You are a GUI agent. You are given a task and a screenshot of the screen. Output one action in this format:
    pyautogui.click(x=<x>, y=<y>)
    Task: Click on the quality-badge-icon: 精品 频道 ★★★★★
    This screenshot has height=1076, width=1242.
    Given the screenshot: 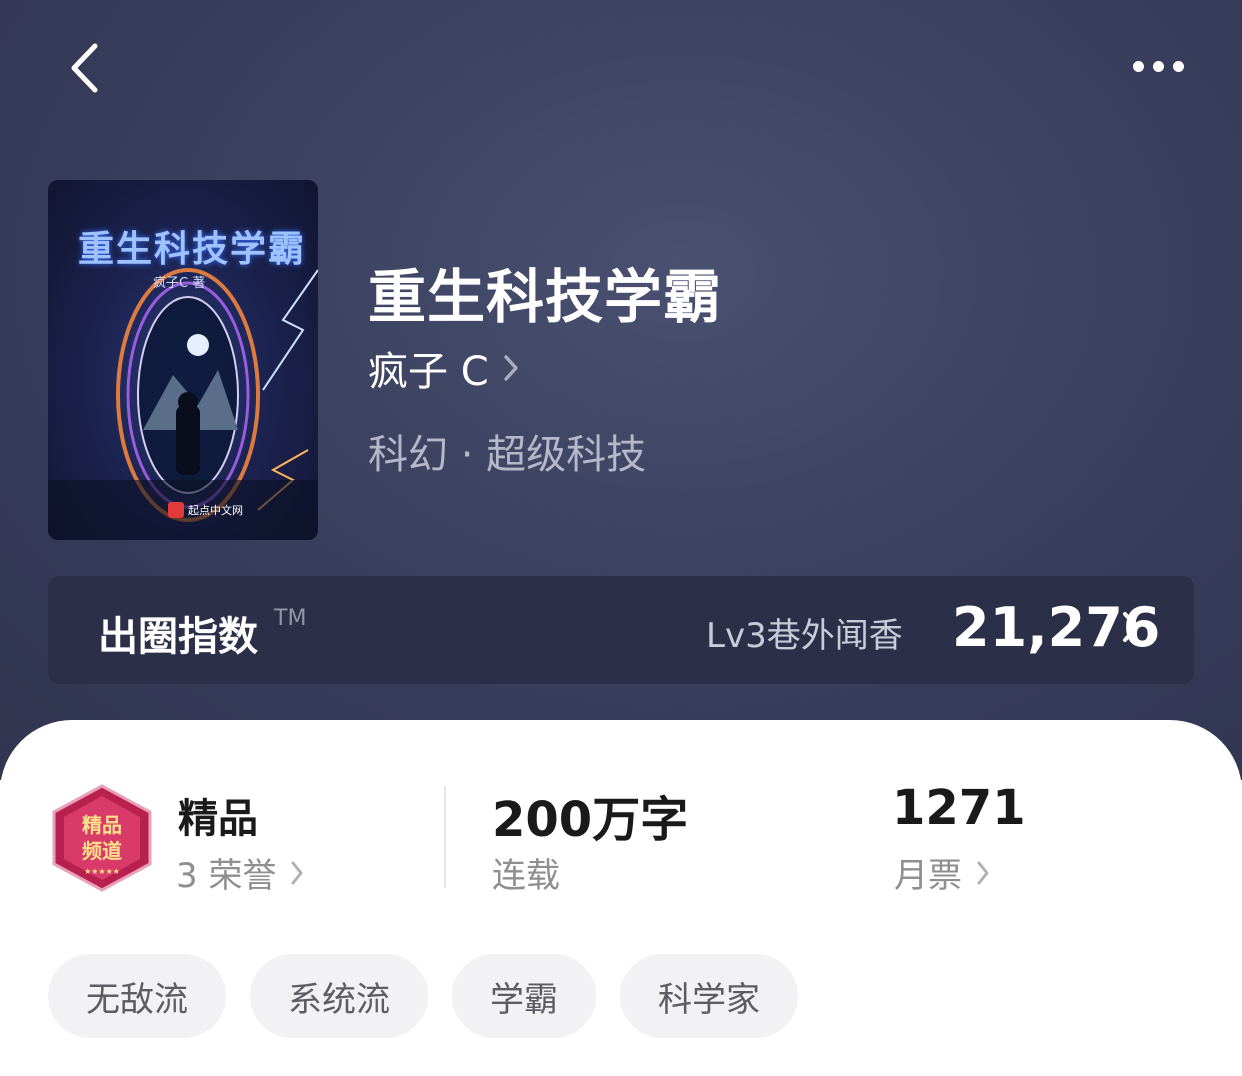 What is the action you would take?
    pyautogui.click(x=102, y=838)
    